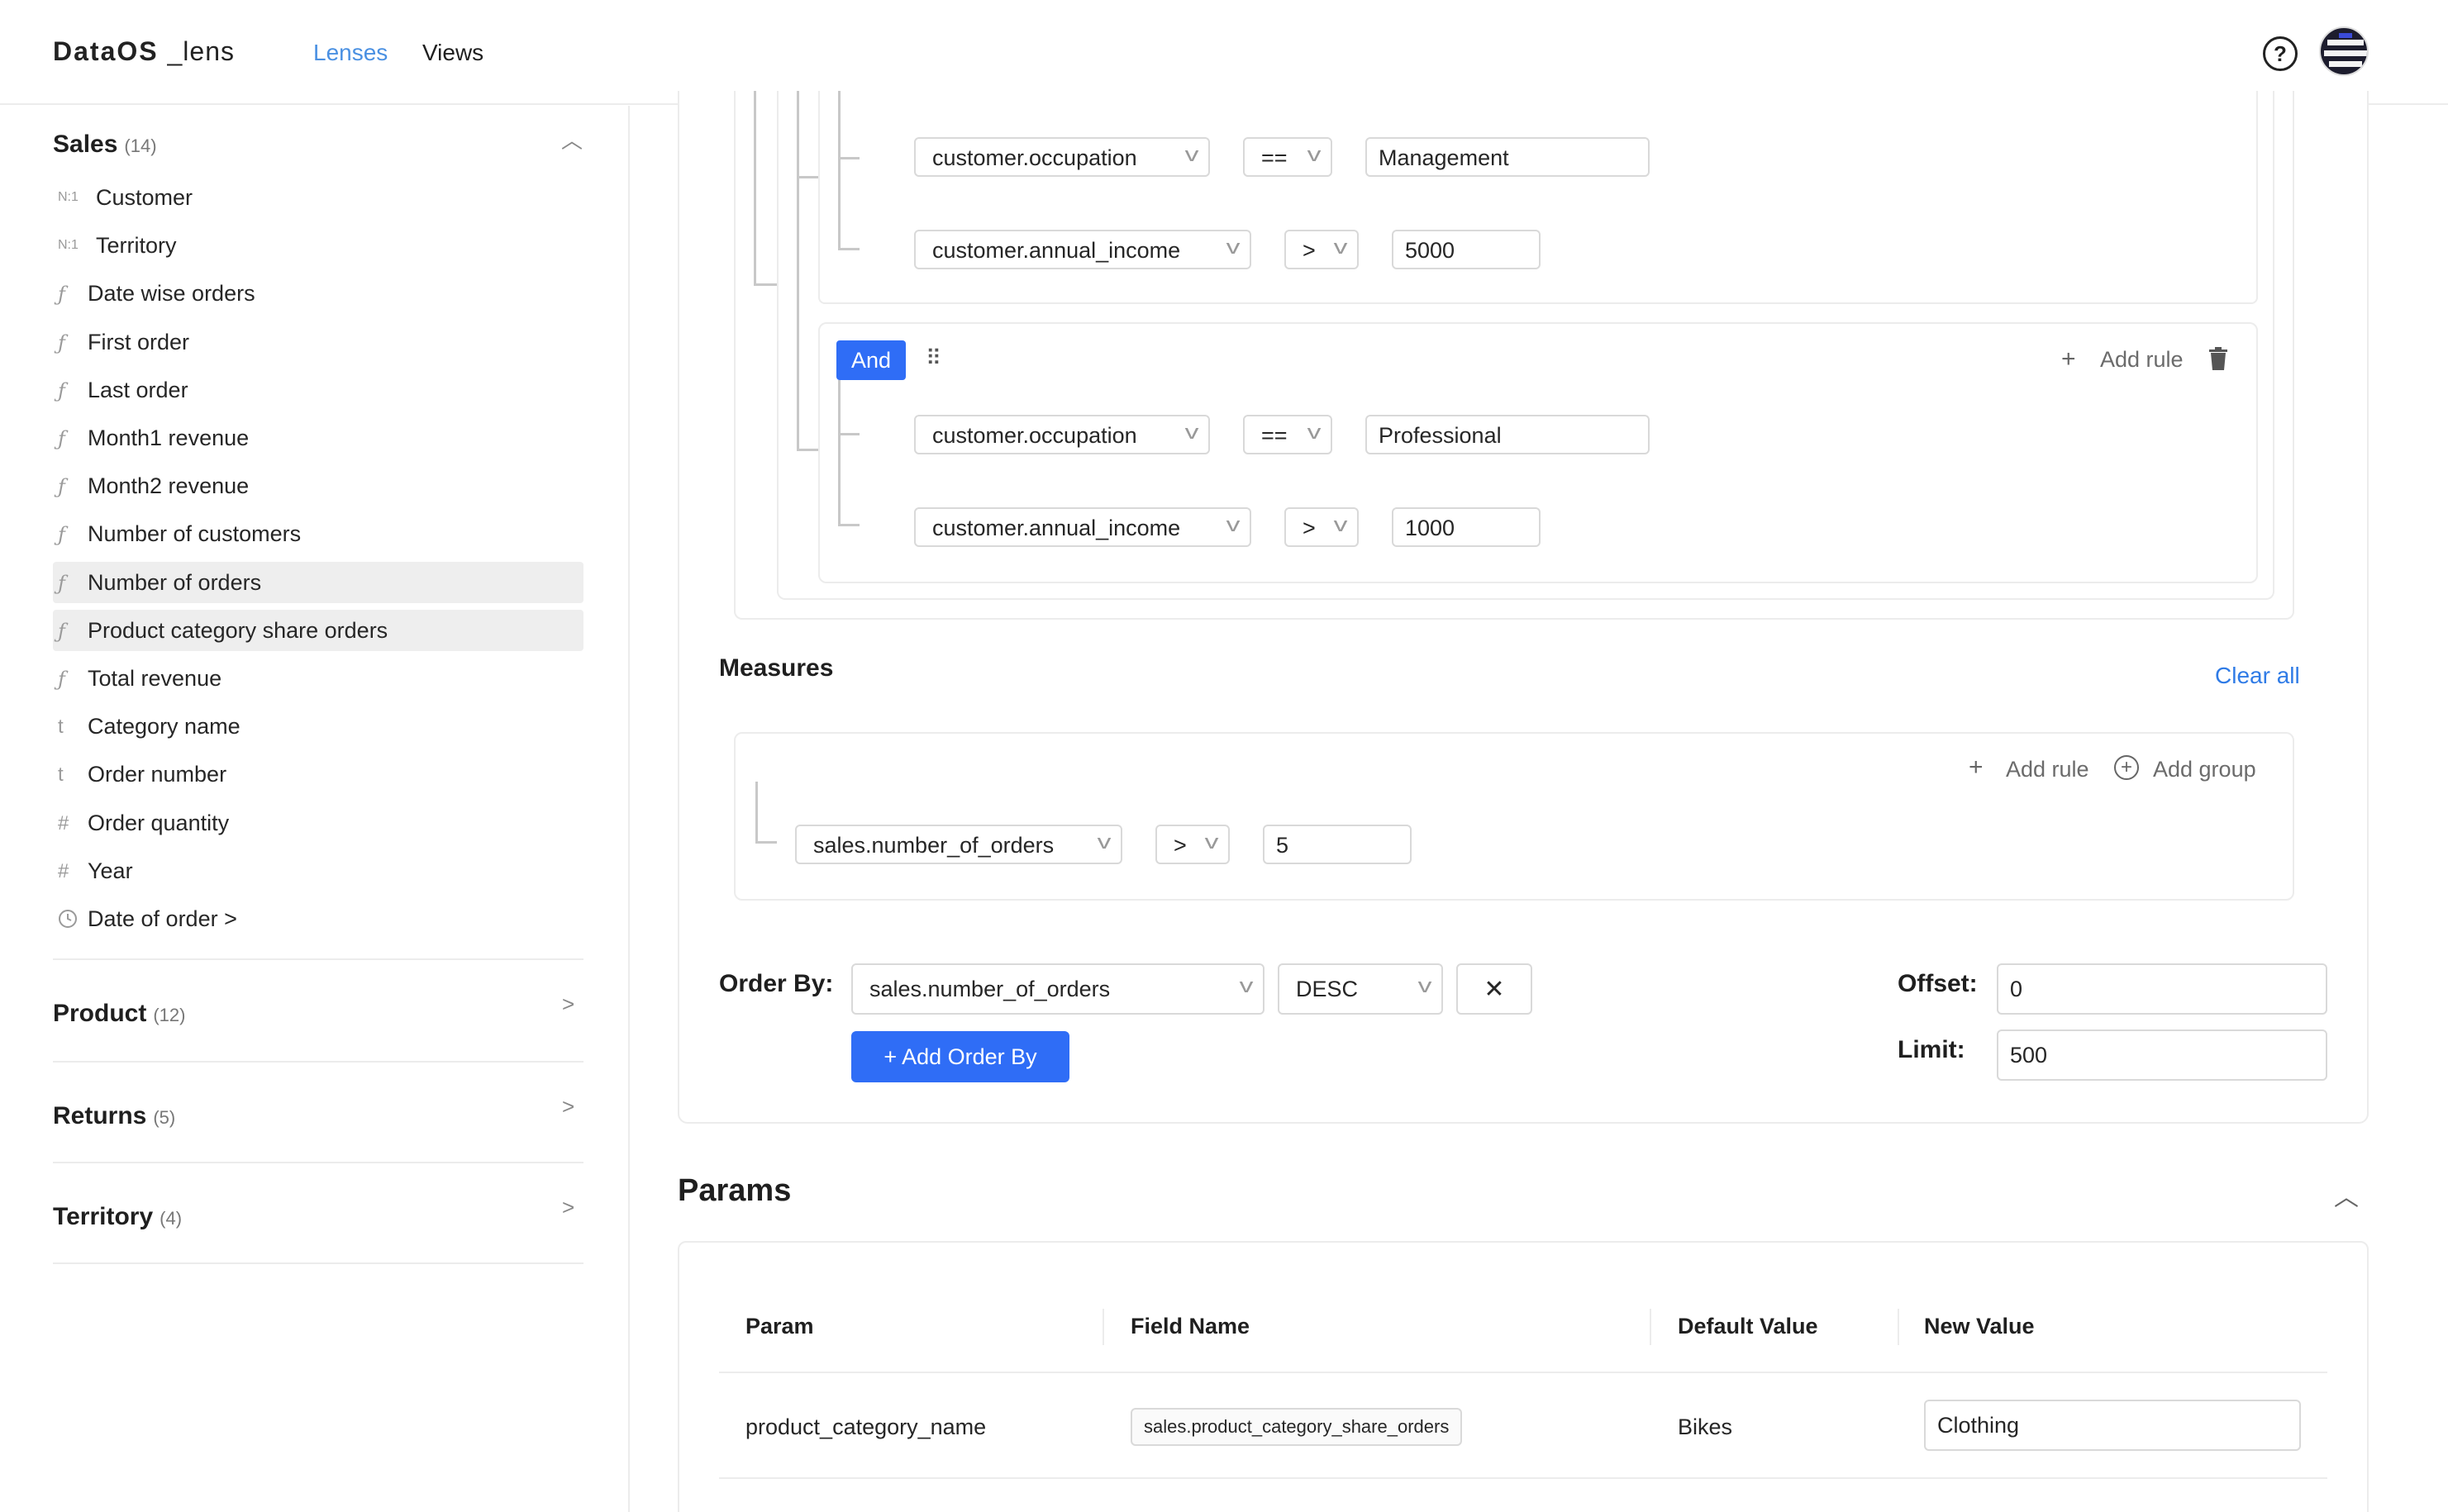  What do you see at coordinates (1494, 989) in the screenshot?
I see `remove-order-by-button: ✕` at bounding box center [1494, 989].